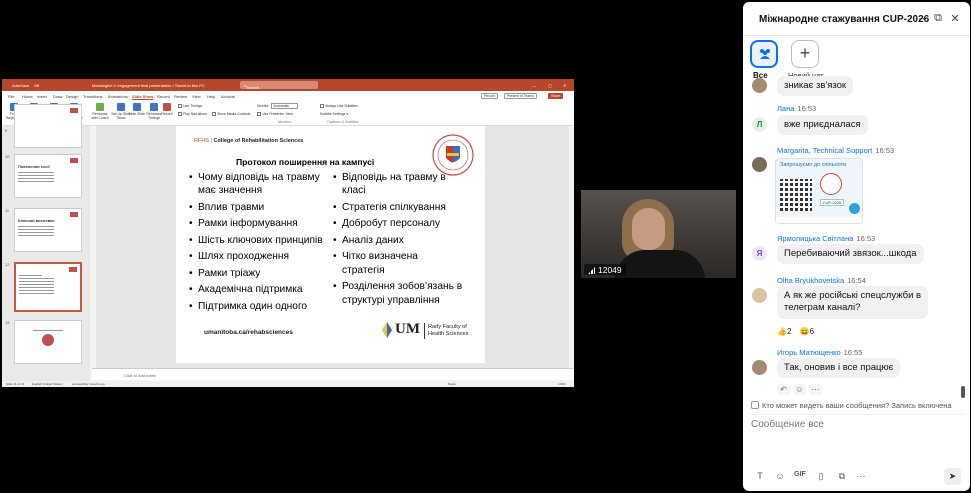 The image size is (971, 493). What do you see at coordinates (264, 274) in the screenshot?
I see `bullet-item: Рамки тріажу` at bounding box center [264, 274].